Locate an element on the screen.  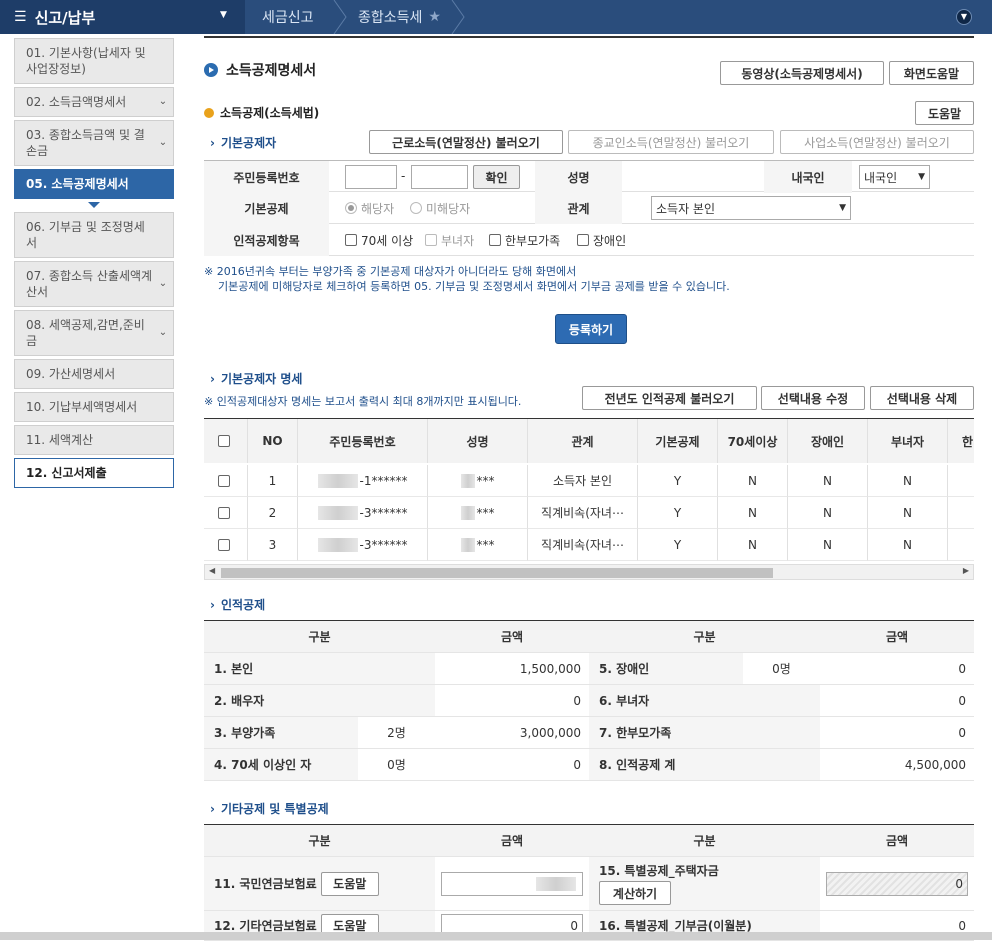
delete-selected-button: 선택내용 삭제 is located at coordinates (922, 398).